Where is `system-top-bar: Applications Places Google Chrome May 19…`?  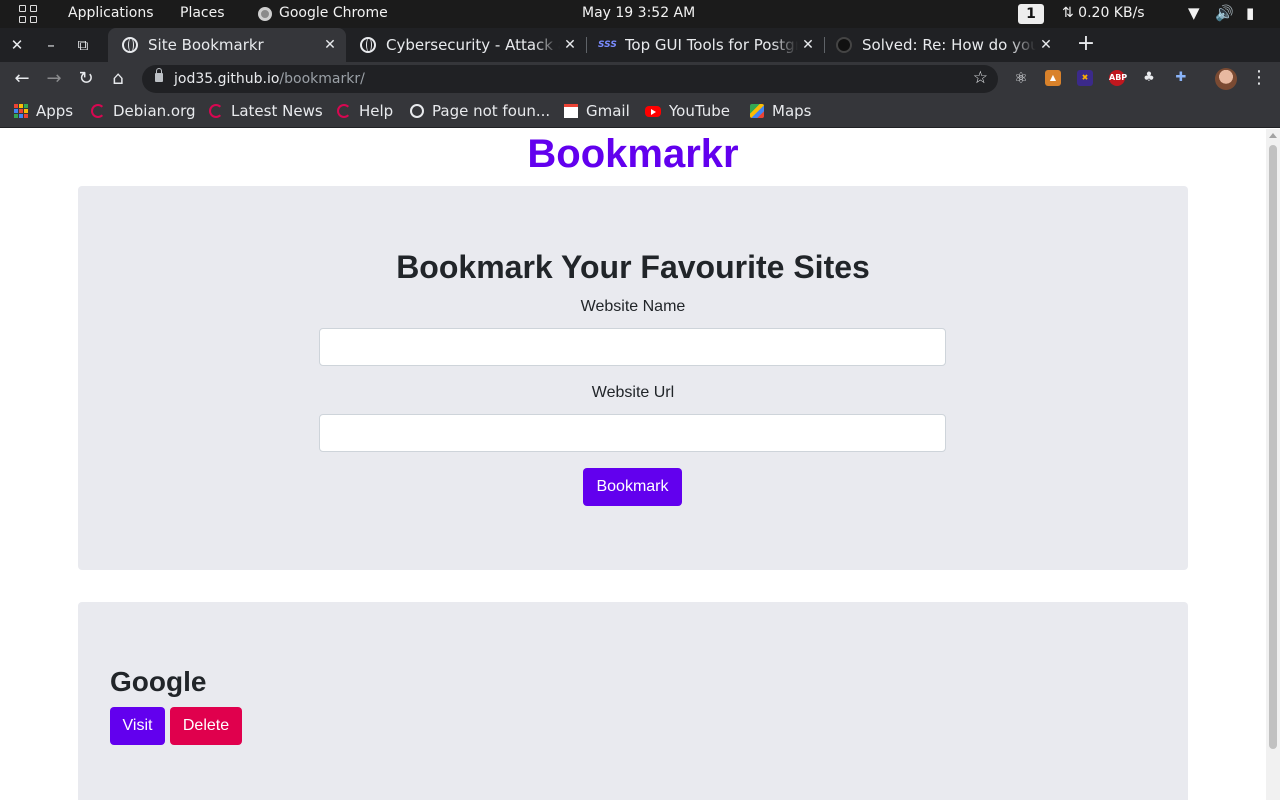
system-top-bar: Applications Places Google Chrome May 19… is located at coordinates (640, 14).